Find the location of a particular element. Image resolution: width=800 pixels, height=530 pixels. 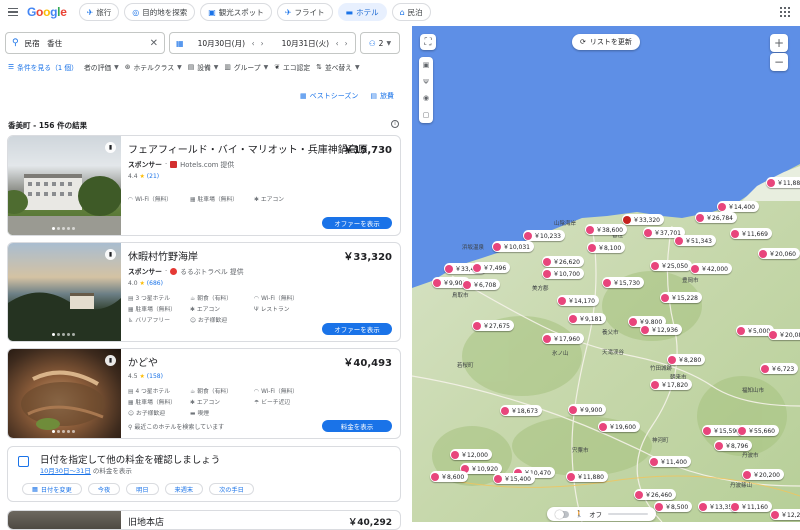

hotel-price-pin: ￥11,400 is located at coordinates (670, 461).